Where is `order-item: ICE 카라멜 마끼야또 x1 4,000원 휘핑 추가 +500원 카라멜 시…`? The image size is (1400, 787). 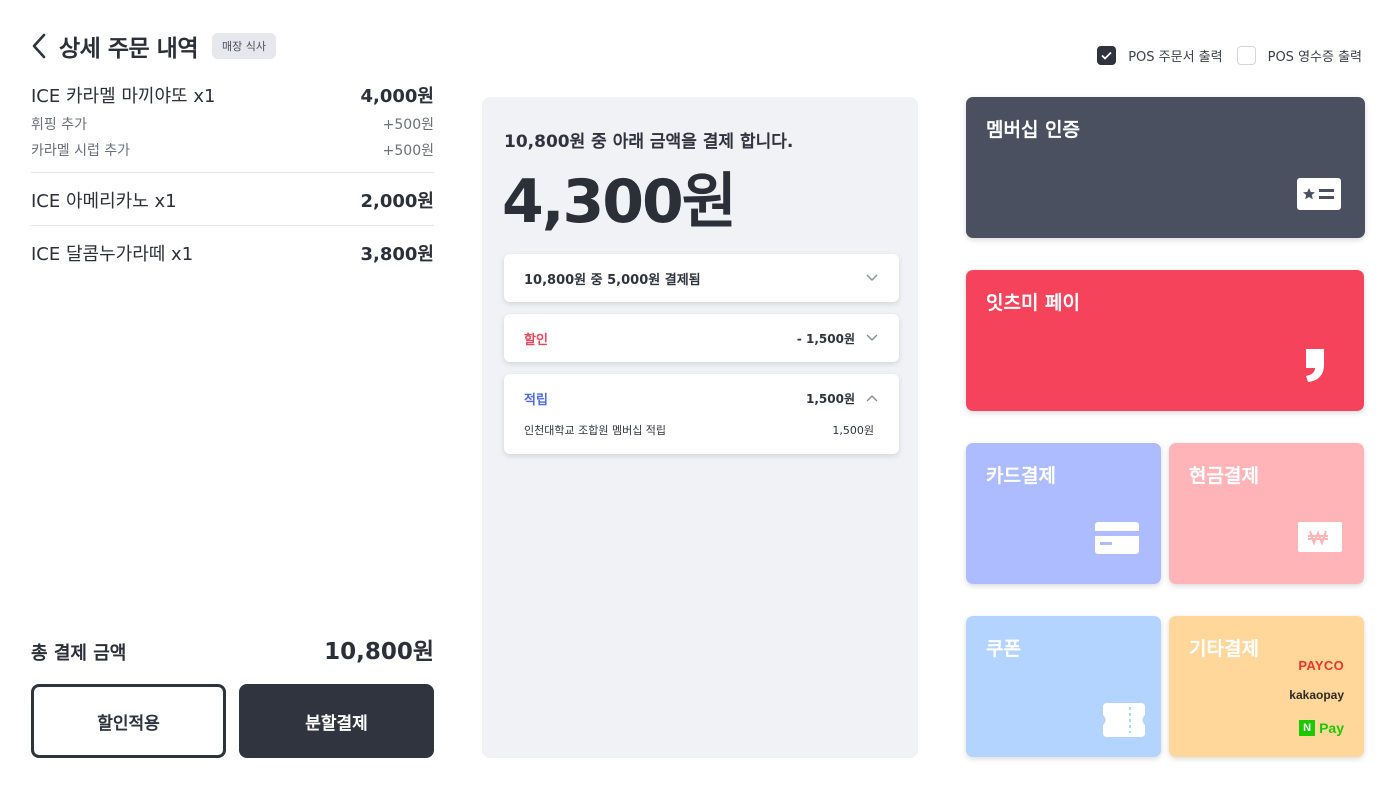
order-item: ICE 카라멜 마끼야또 x1 4,000원 휘핑 추가 +500원 카라멜 시… is located at coordinates (232, 127).